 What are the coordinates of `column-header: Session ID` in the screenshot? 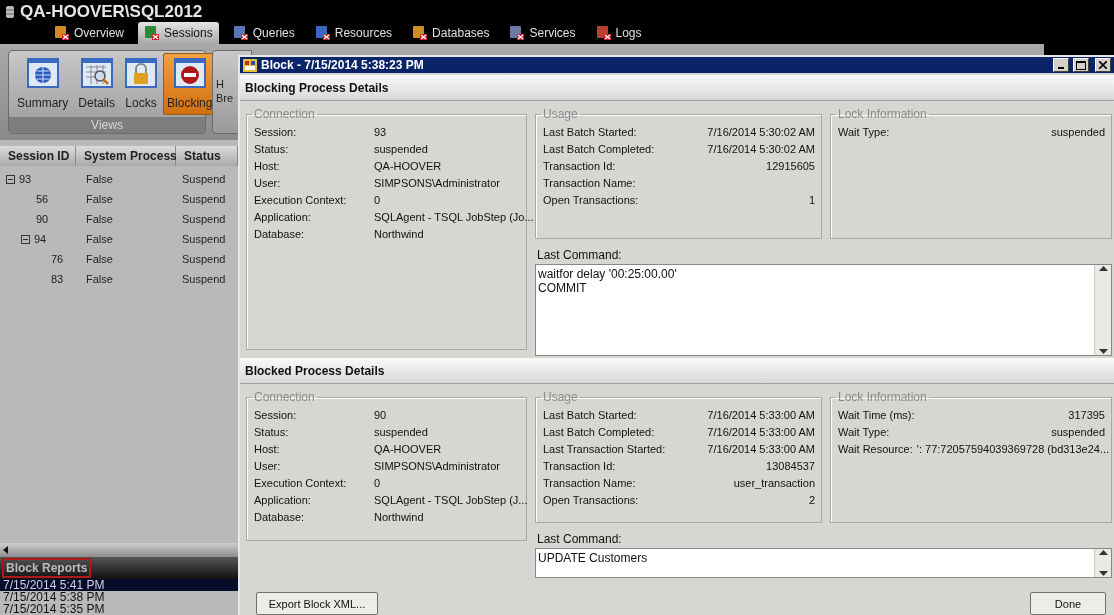 It's located at (38, 156).